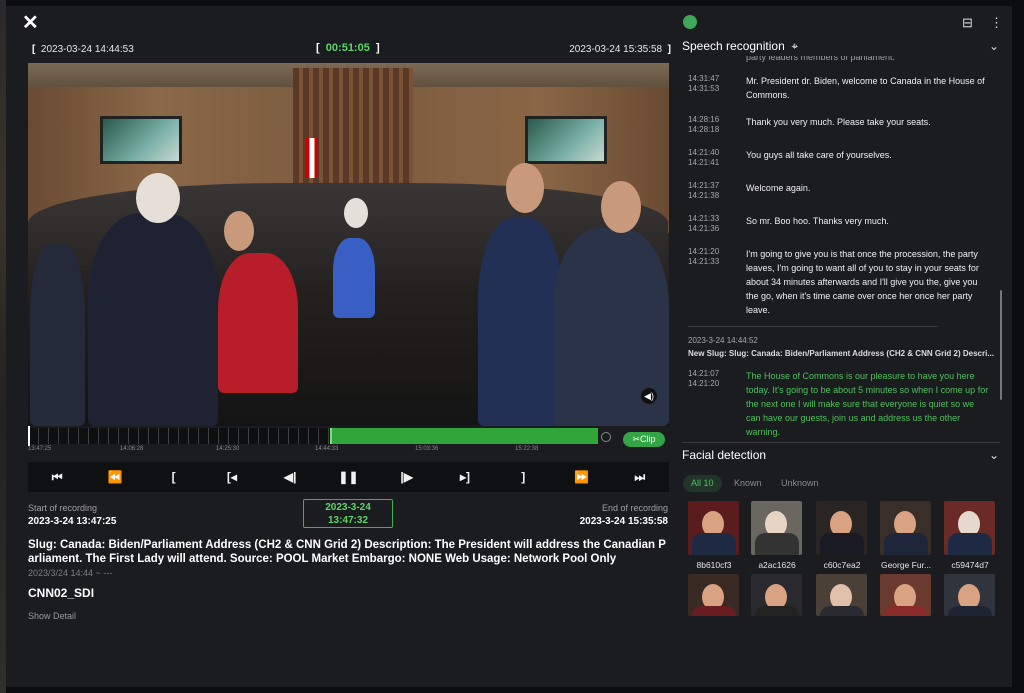 The height and width of the screenshot is (693, 1024). I want to click on filter-known: Known, so click(748, 483).